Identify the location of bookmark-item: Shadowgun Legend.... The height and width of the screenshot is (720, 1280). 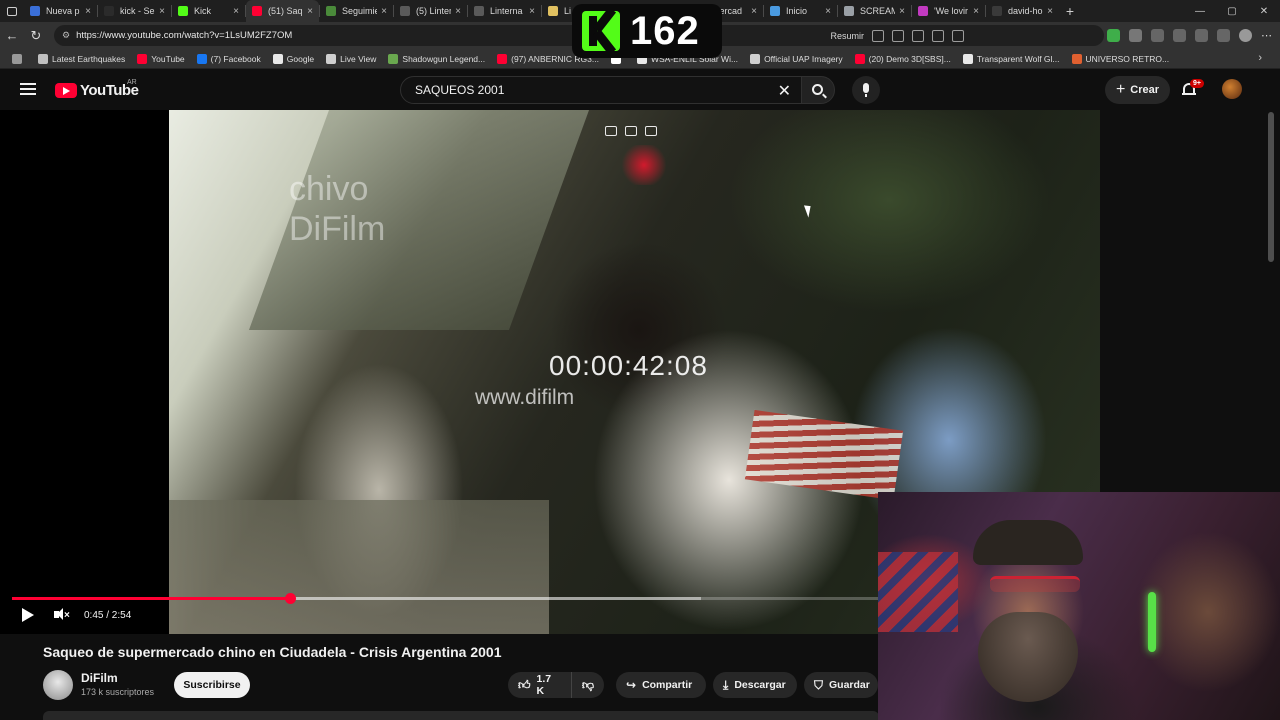
(436, 58).